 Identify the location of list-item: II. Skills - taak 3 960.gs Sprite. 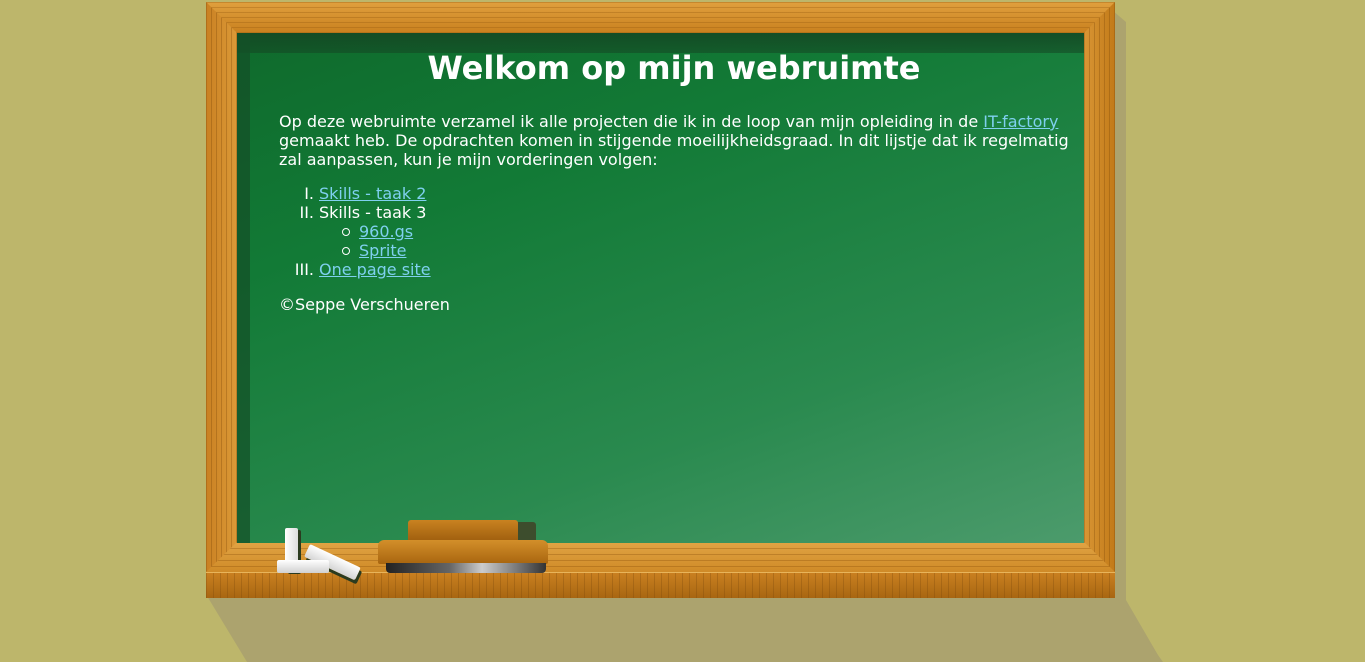
(679, 231).